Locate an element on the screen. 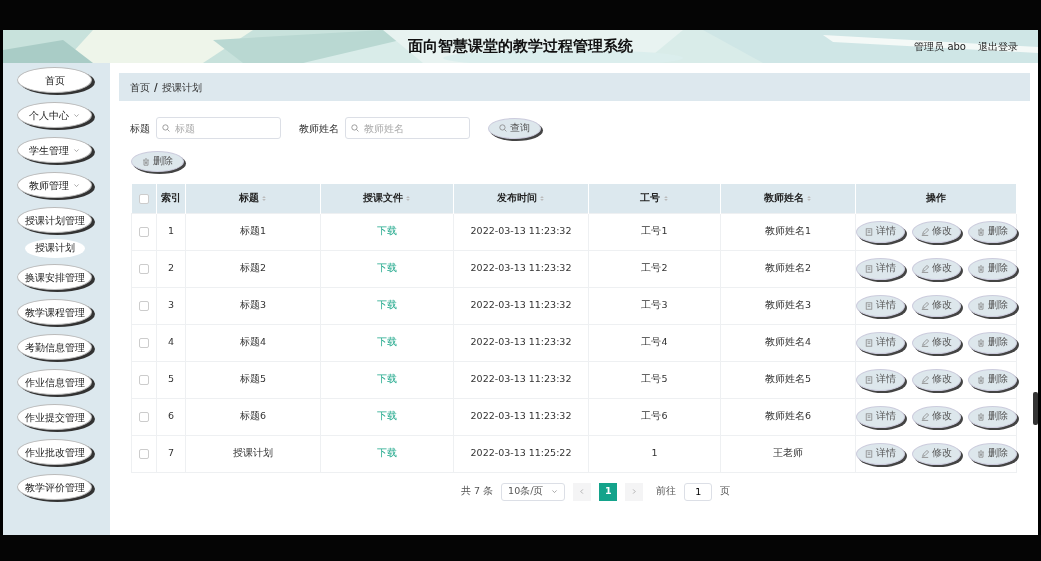  search-field: 教师姓名 is located at coordinates (407, 128).